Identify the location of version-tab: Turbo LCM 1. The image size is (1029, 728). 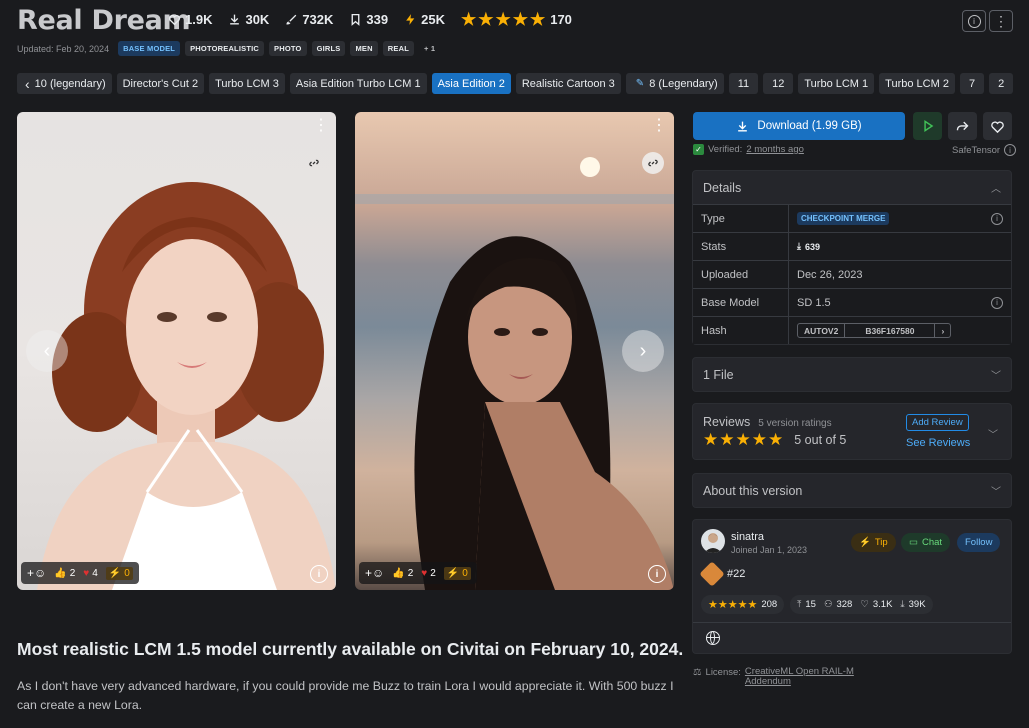
(836, 83).